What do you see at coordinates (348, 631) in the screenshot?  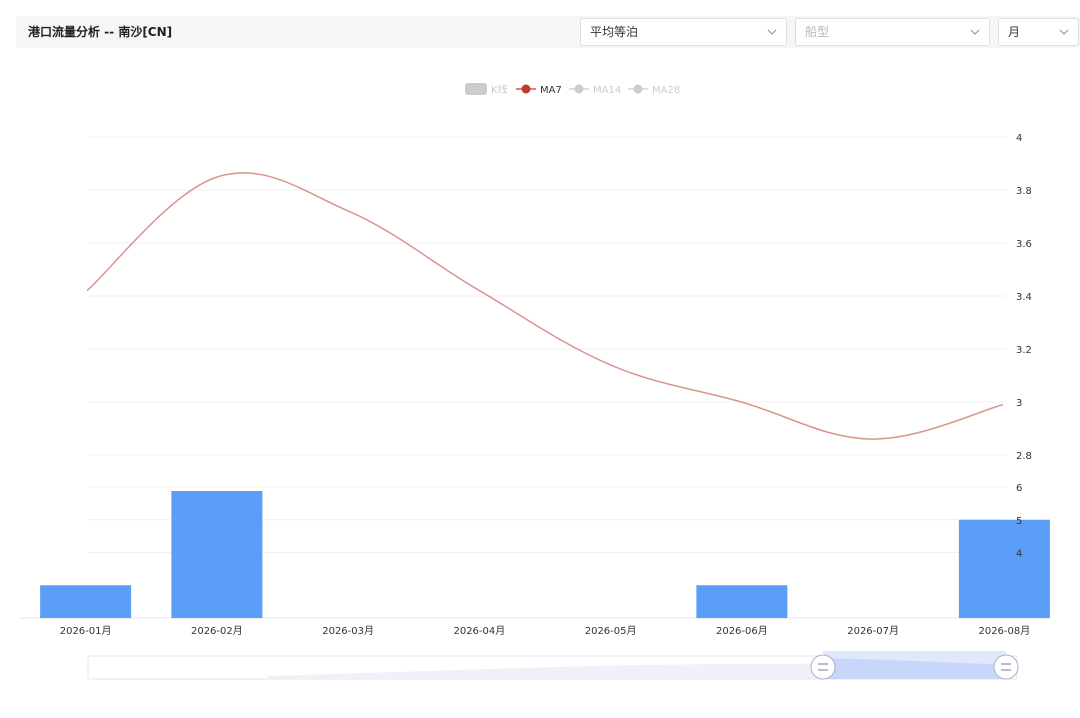 I see `x-tick-label: 2026-03月` at bounding box center [348, 631].